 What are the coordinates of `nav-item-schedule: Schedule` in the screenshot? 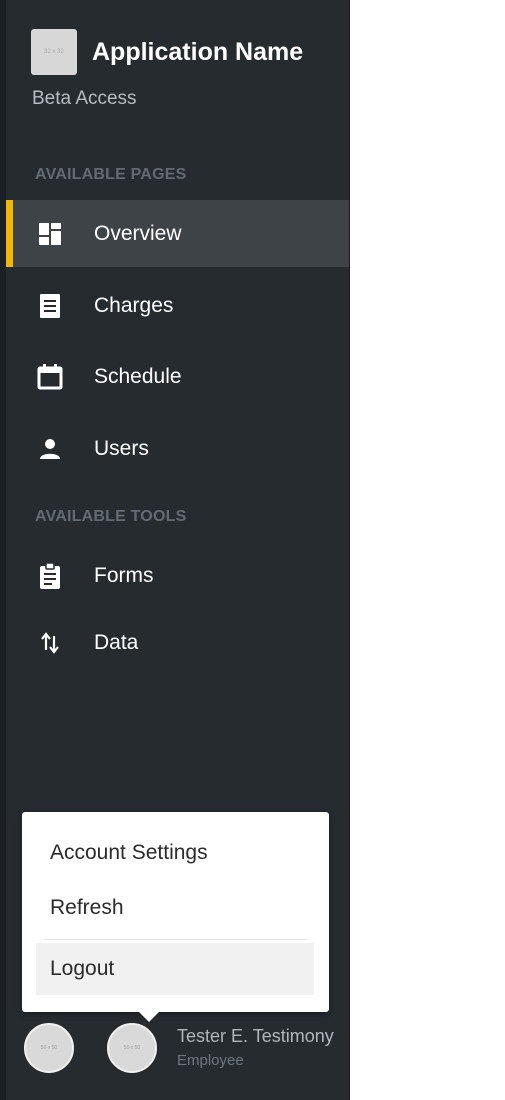 It's located at (177, 376).